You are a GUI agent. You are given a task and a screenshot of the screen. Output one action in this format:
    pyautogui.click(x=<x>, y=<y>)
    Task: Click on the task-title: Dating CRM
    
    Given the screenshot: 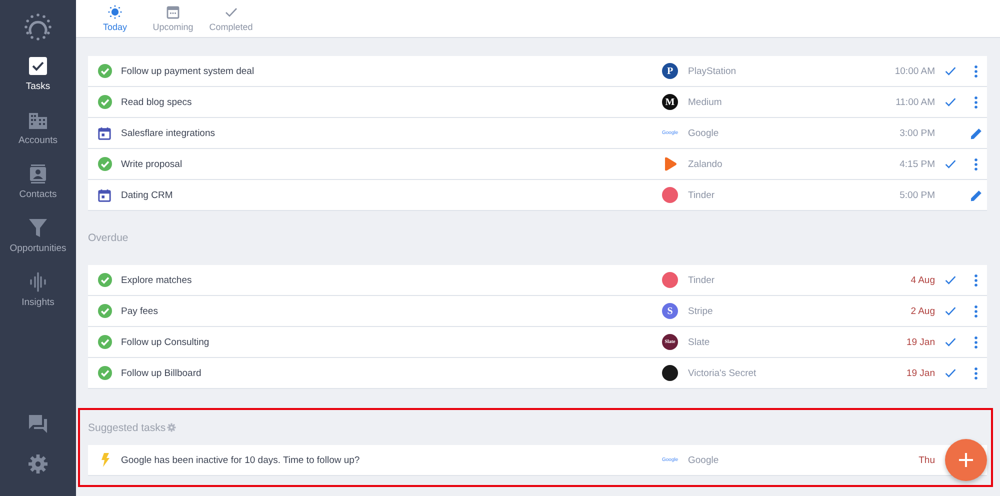 What is the action you would take?
    pyautogui.click(x=147, y=195)
    